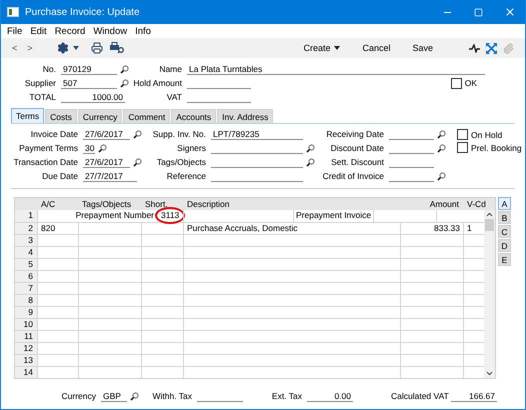 Image resolution: width=526 pixels, height=410 pixels. What do you see at coordinates (116, 48) in the screenshot?
I see `print-preview-icon` at bounding box center [116, 48].